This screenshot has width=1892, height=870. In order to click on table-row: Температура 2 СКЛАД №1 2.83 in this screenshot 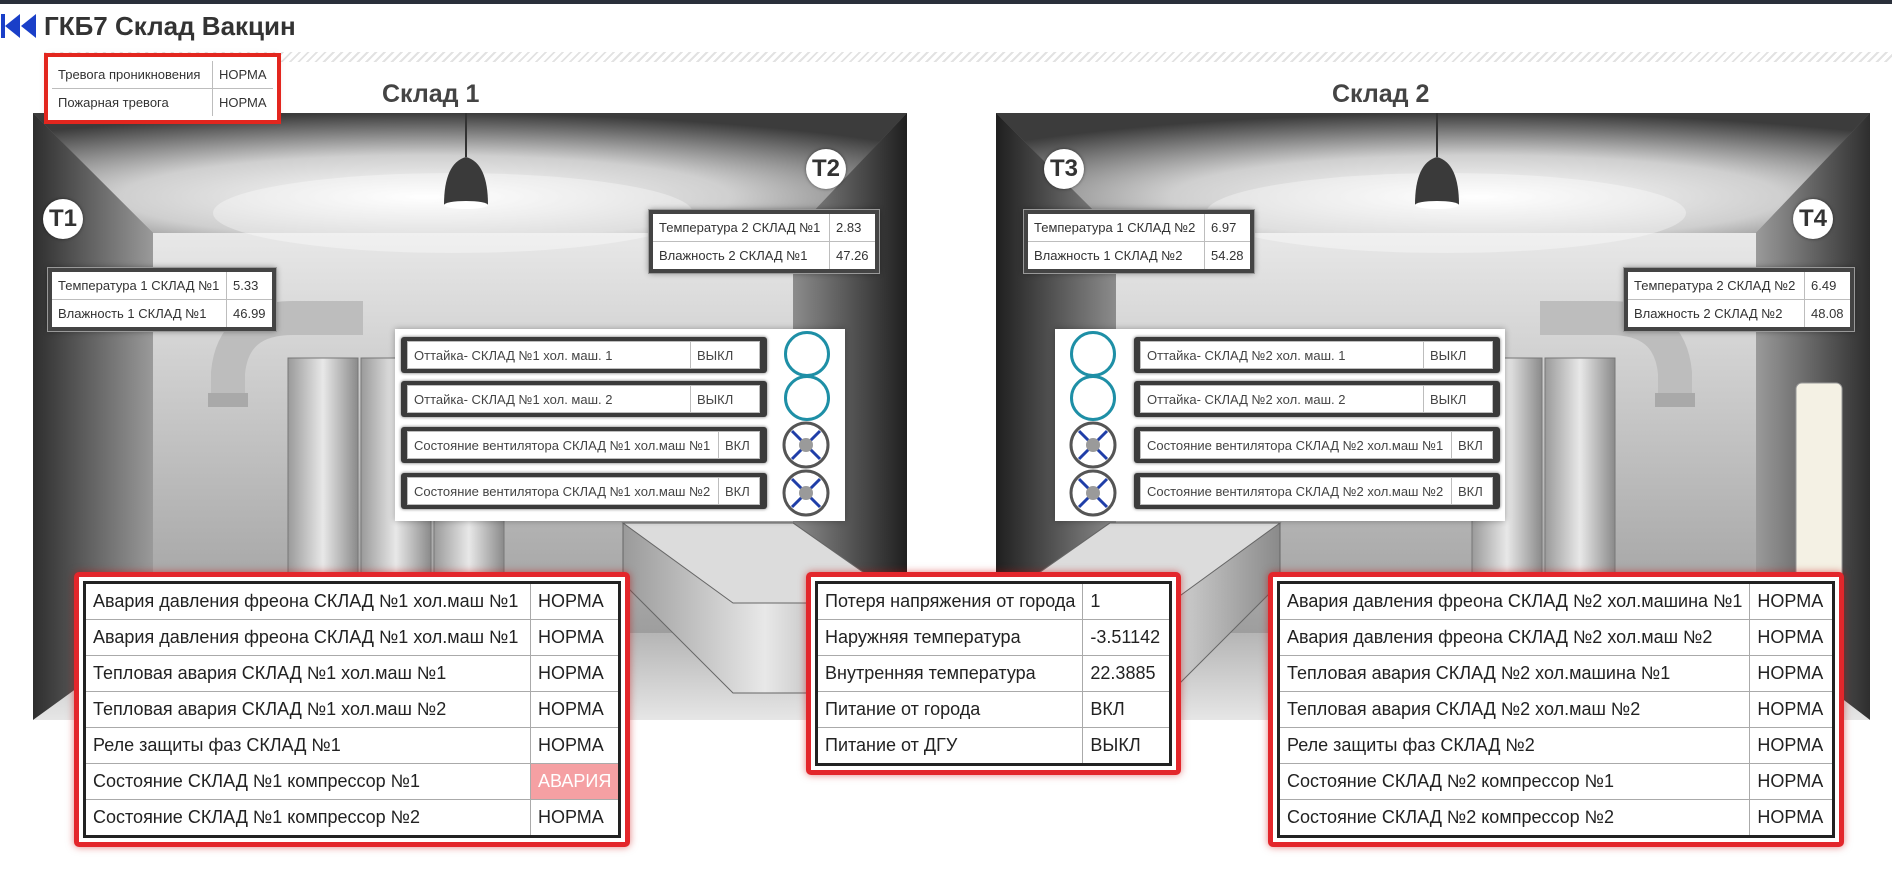, I will do `click(764, 226)`.